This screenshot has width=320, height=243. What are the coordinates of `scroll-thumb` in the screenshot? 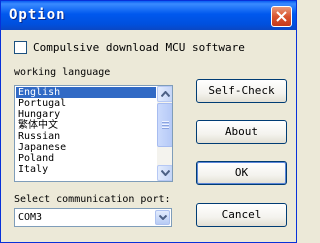 It's located at (164, 125).